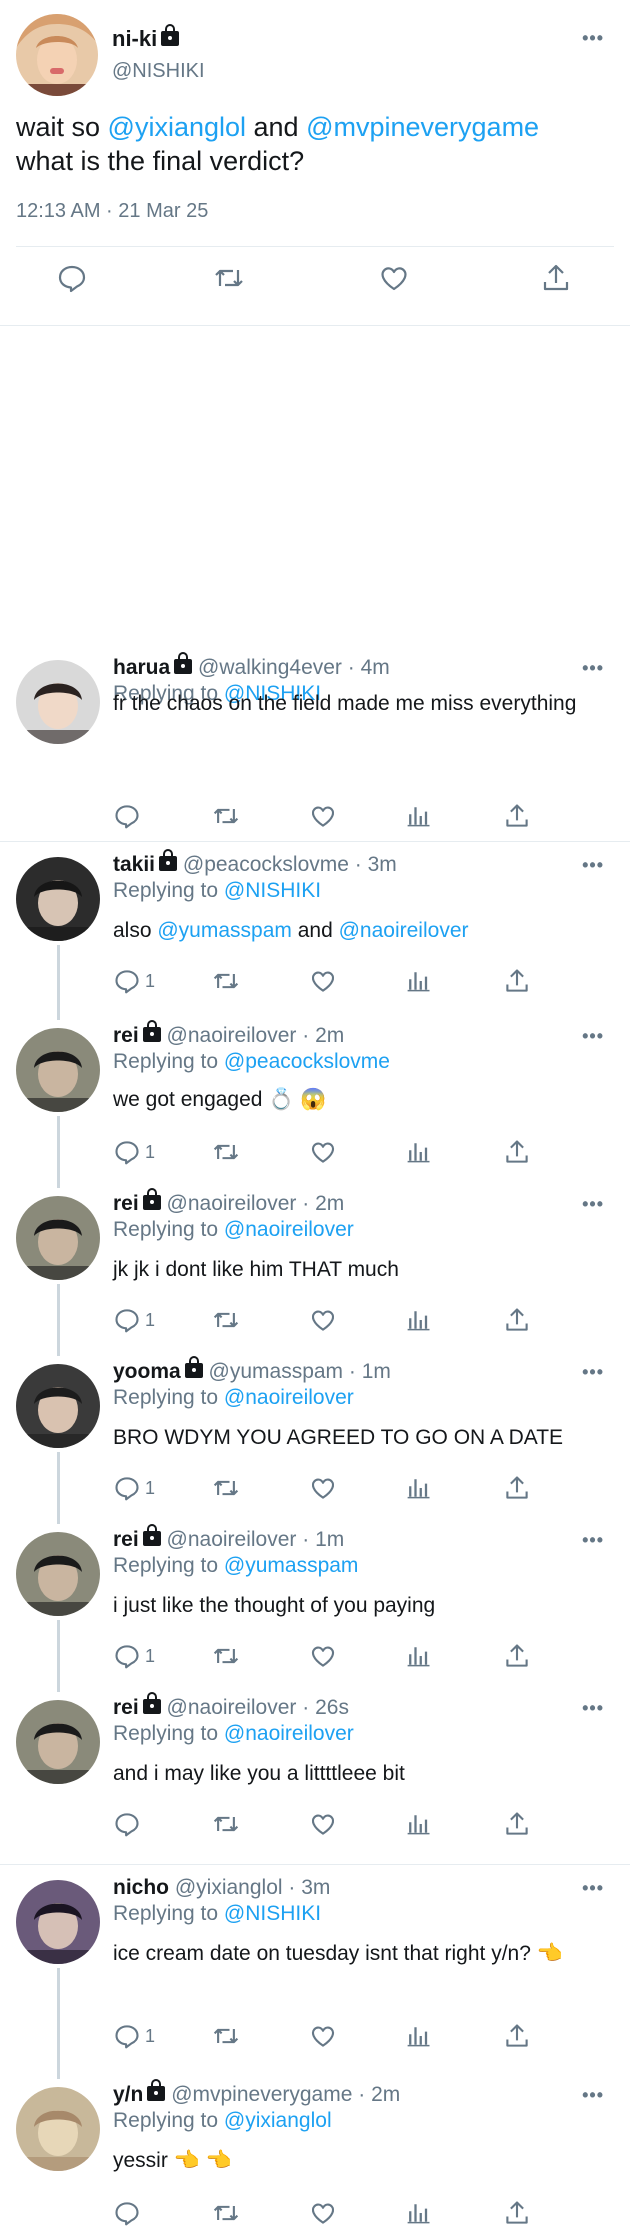 The image size is (630, 2231). What do you see at coordinates (147, 1371) in the screenshot?
I see `display-name: yooma` at bounding box center [147, 1371].